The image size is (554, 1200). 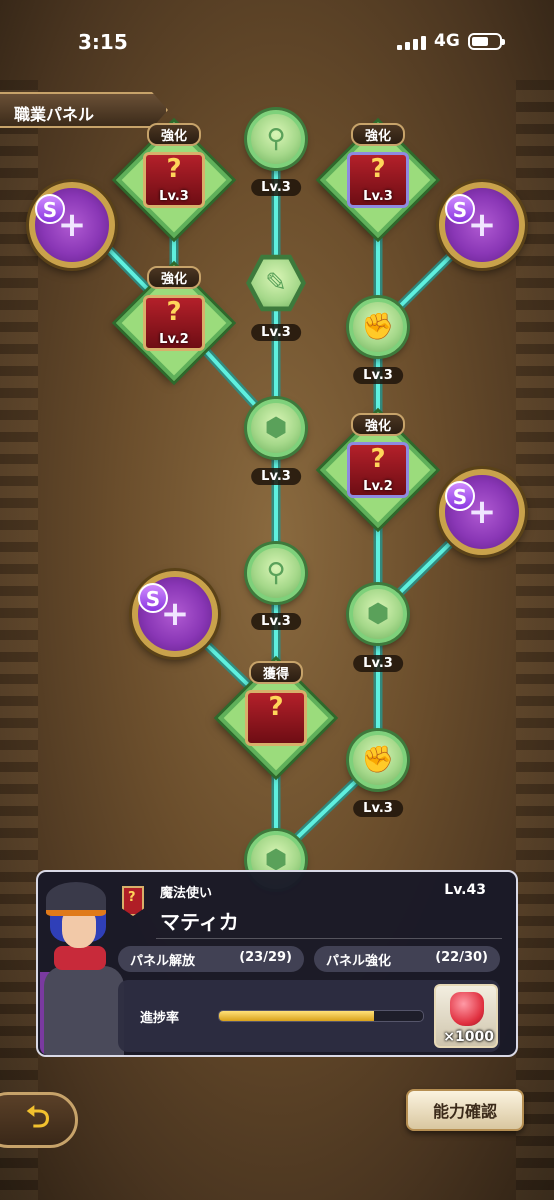 I want to click on job-name: 魔法使い, so click(x=186, y=893).